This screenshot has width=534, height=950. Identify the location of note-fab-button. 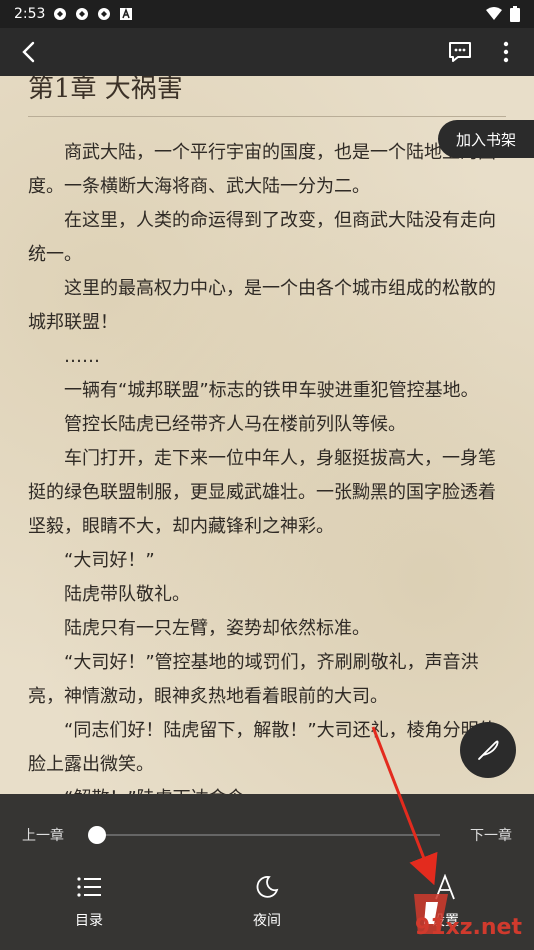
(488, 750).